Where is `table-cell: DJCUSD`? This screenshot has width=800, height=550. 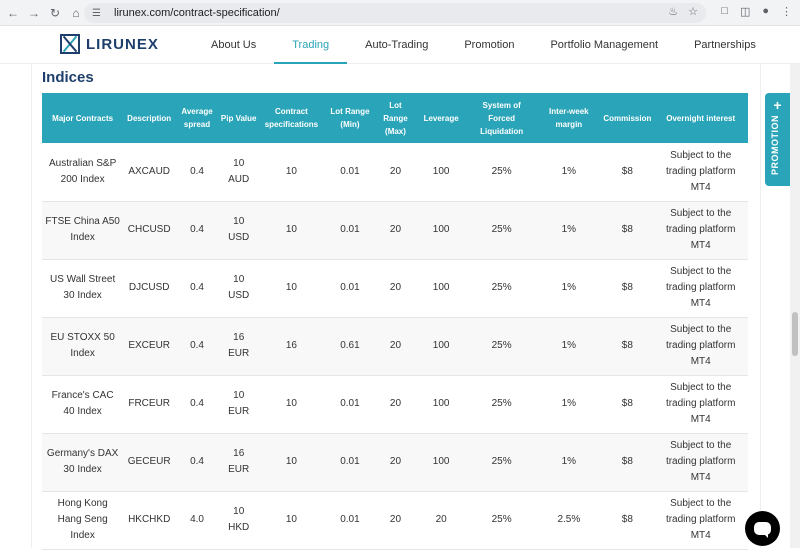
table-cell: DJCUSD is located at coordinates (149, 288).